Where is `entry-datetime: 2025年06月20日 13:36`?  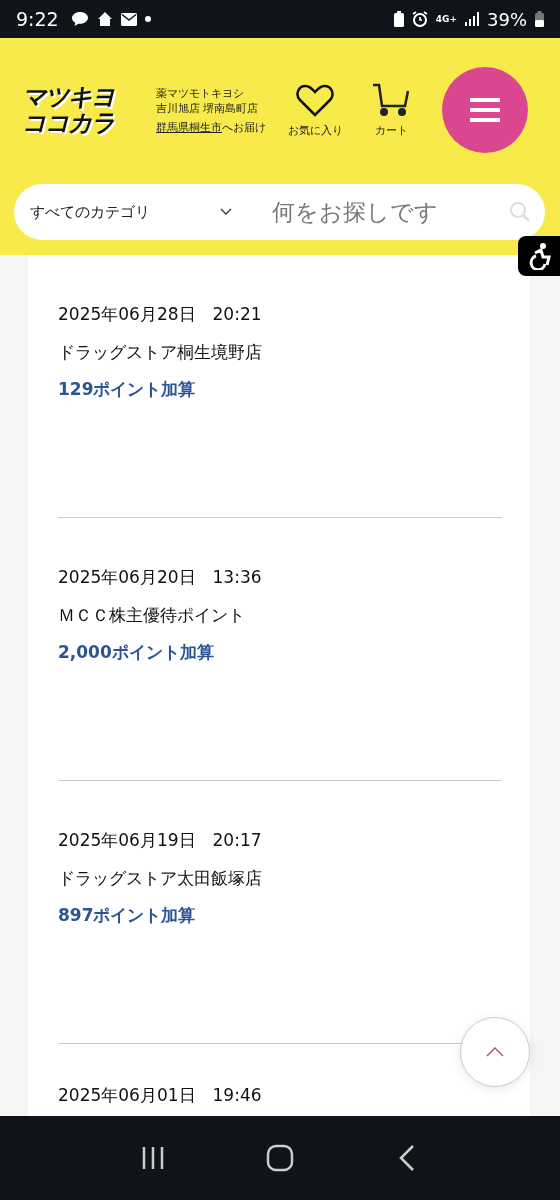 entry-datetime: 2025年06月20日 13:36 is located at coordinates (160, 577).